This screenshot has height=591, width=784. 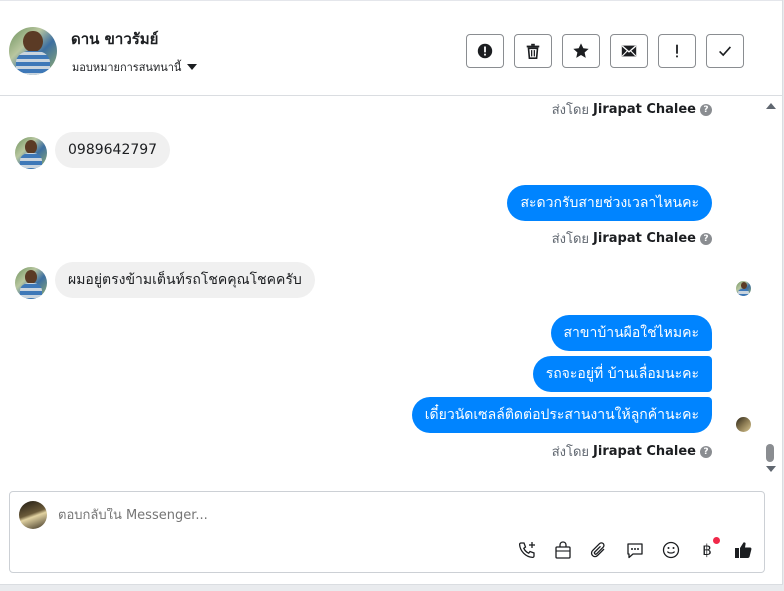 I want to click on seen-avatar, so click(x=743, y=288).